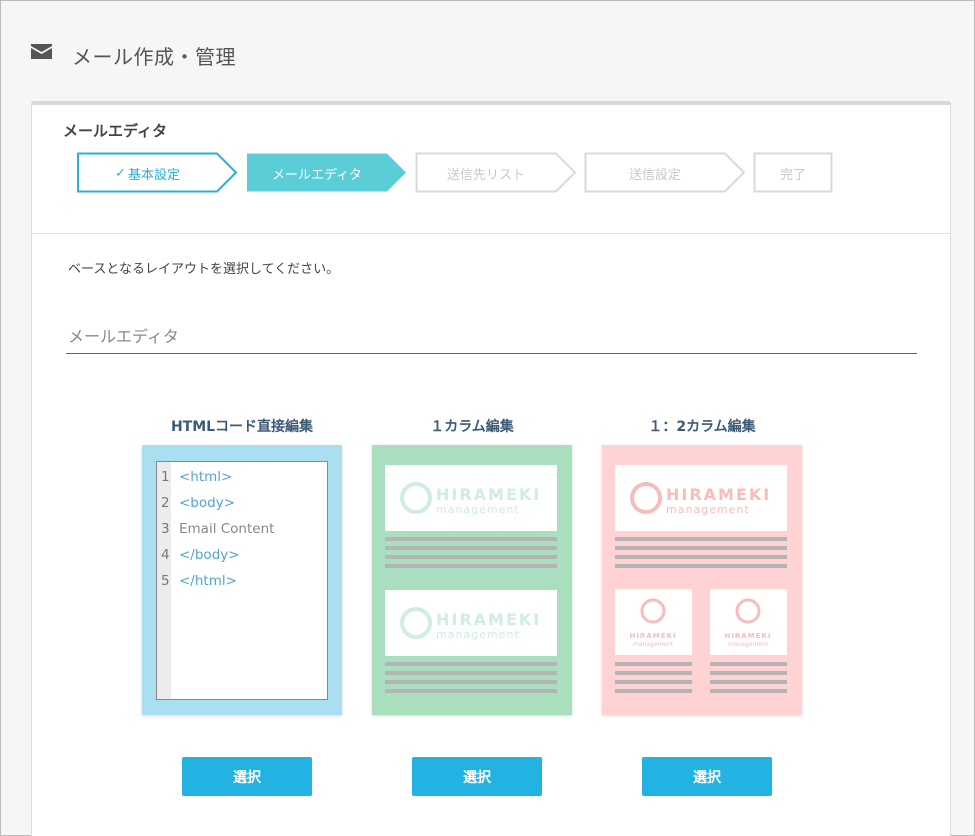  I want to click on check-icon: ✓, so click(120, 173).